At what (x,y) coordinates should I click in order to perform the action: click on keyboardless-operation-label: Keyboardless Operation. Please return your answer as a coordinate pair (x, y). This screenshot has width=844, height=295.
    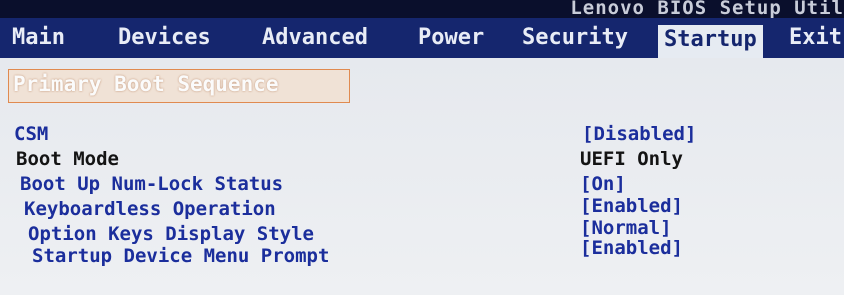
    Looking at the image, I should click on (150, 209).